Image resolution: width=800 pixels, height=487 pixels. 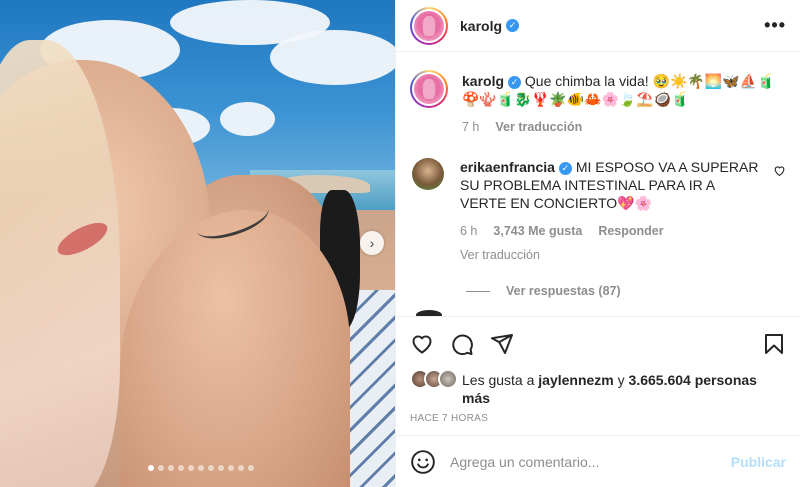 What do you see at coordinates (470, 127) in the screenshot?
I see `caption-time: 7 h` at bounding box center [470, 127].